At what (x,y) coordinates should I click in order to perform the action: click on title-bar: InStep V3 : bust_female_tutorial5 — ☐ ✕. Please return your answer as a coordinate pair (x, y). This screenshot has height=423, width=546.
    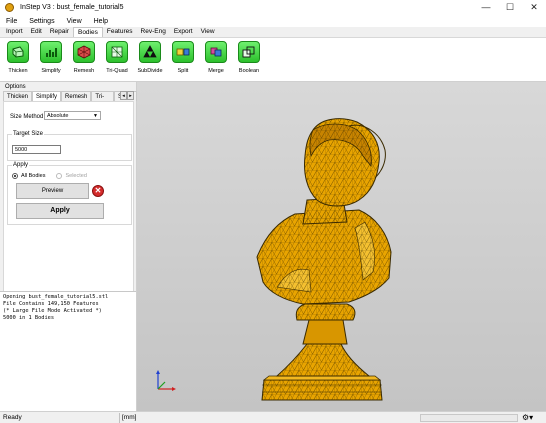
    Looking at the image, I should click on (273, 7).